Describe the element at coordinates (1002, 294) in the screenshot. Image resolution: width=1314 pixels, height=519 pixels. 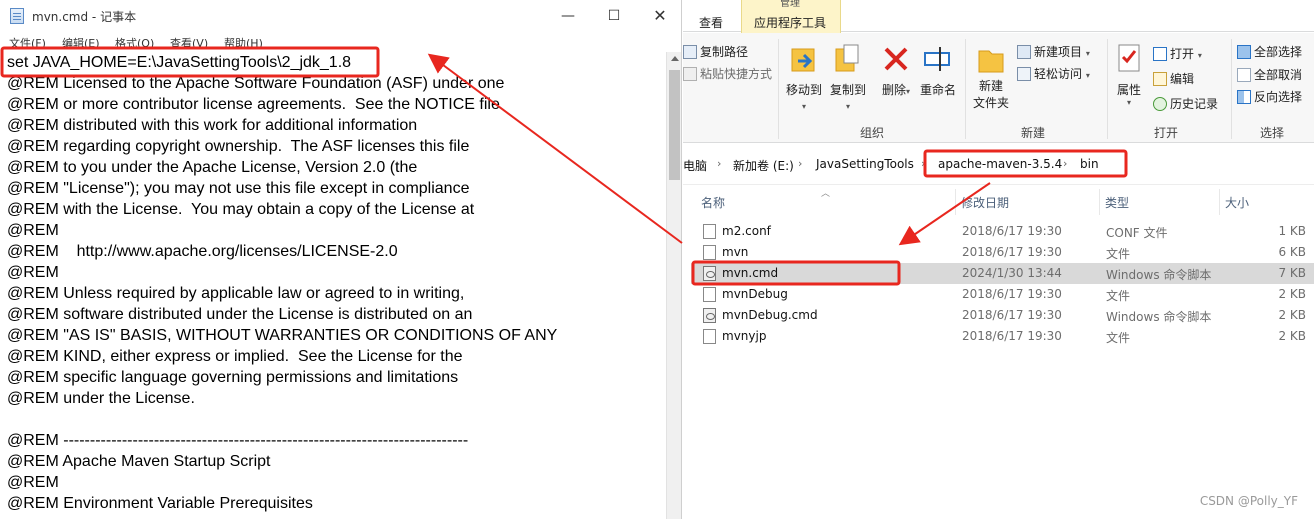
I see `file-row-mvndebug: mvnDebug 2018/6/17 19:30 文件 2 KB` at that location.